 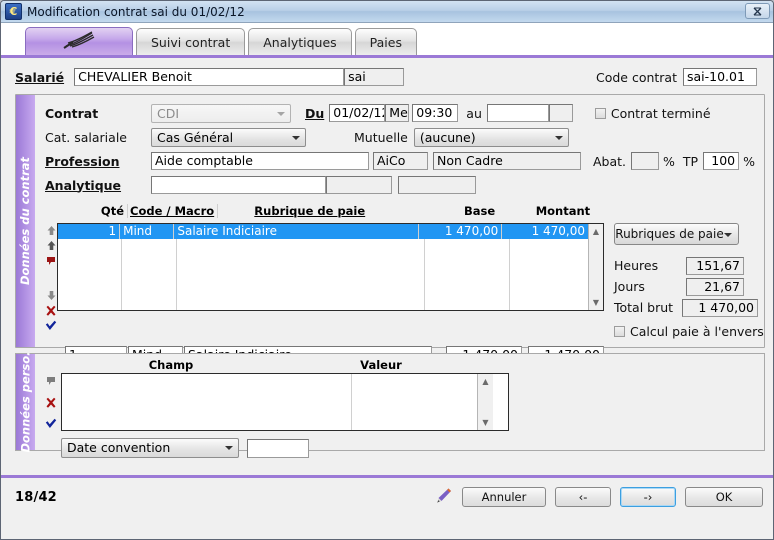 I want to click on next-button: -›, so click(x=648, y=497).